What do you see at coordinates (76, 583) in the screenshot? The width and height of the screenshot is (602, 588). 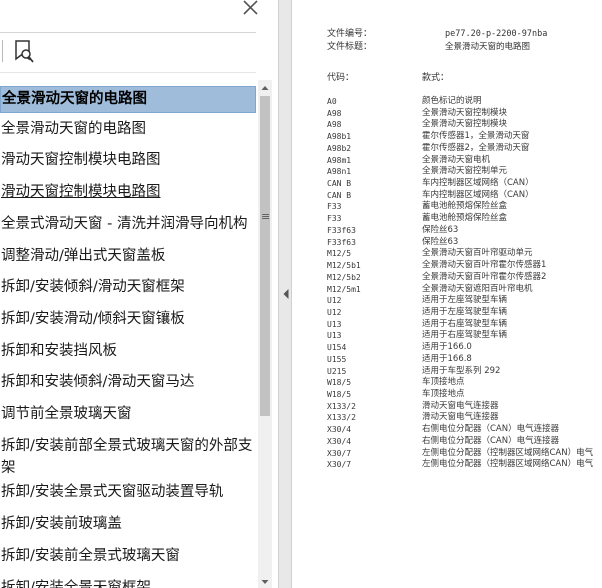 I see `bookmark-item-label: 拆卸/安装全景天窗框架` at bounding box center [76, 583].